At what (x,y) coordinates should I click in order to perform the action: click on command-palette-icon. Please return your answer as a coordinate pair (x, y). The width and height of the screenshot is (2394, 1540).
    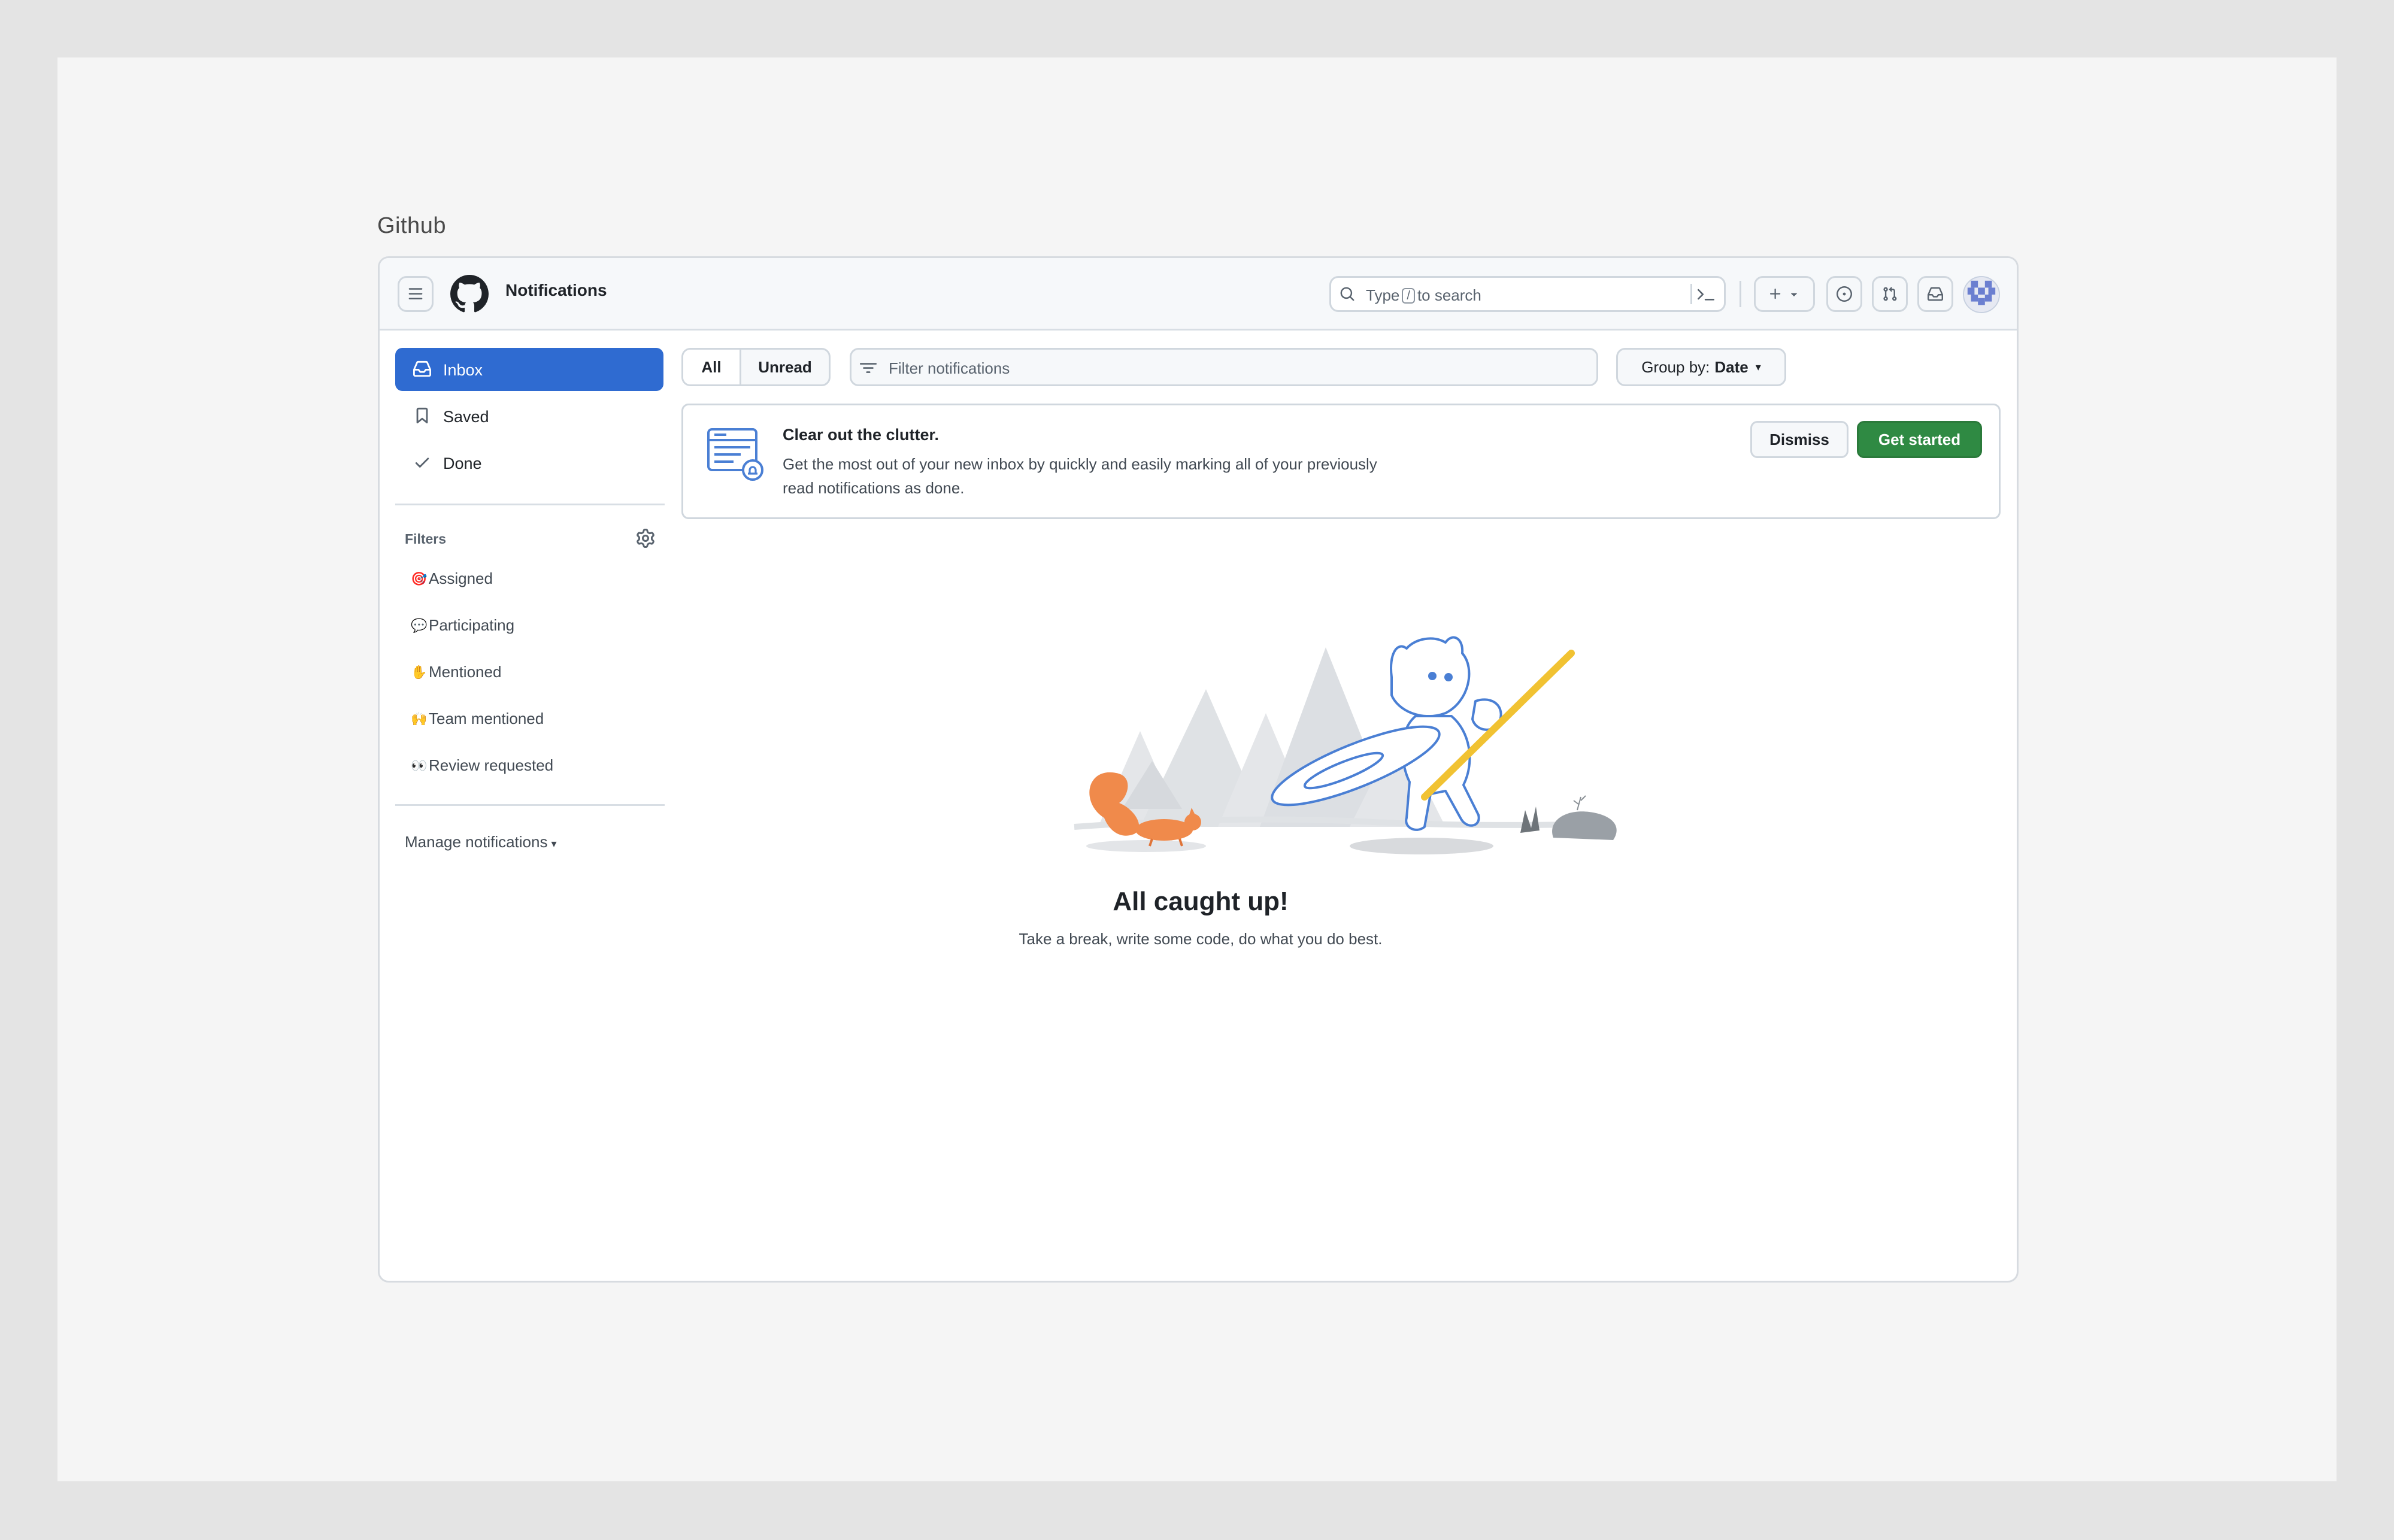
    Looking at the image, I should click on (1706, 294).